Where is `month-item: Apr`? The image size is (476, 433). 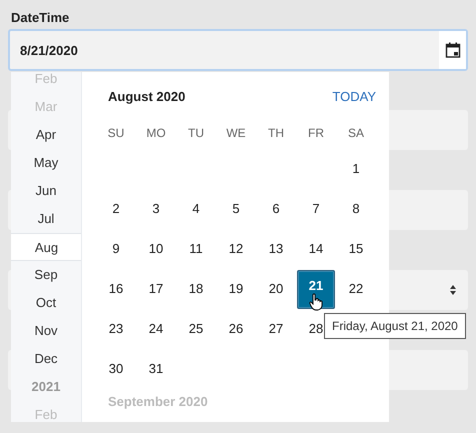
month-item: Apr is located at coordinates (46, 135).